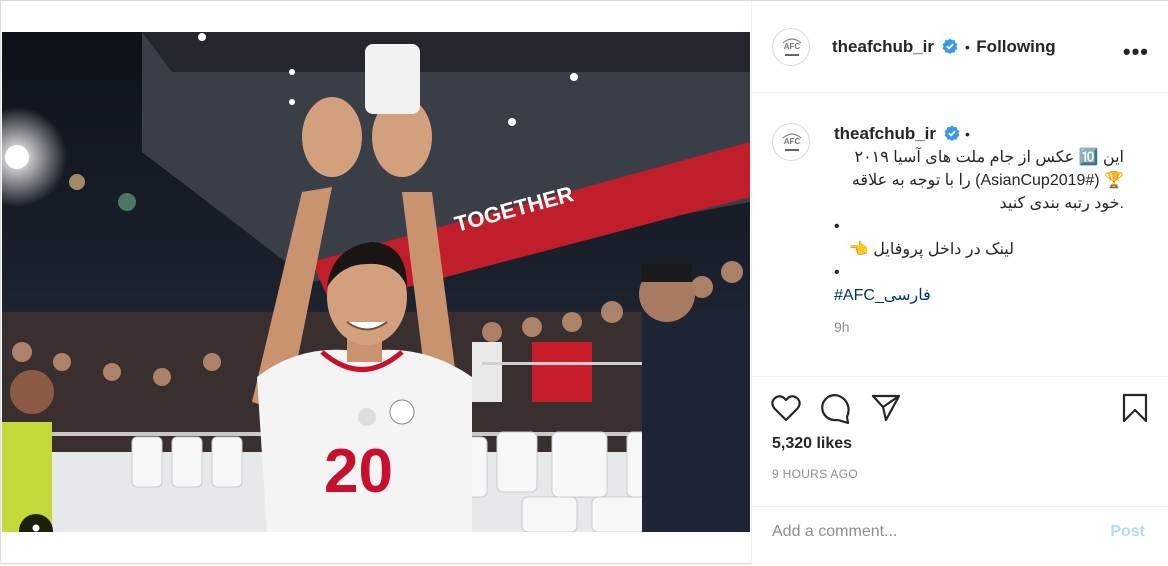 This screenshot has height=566, width=1168. I want to click on caption-avatar: AFC, so click(791, 142).